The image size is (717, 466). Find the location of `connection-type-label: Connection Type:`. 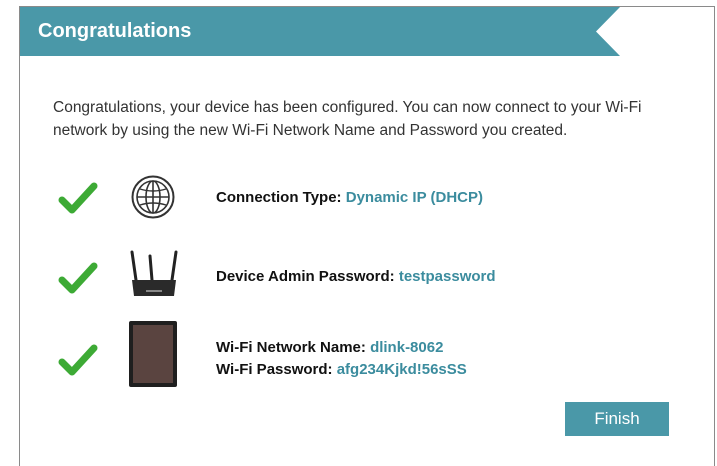

connection-type-label: Connection Type: is located at coordinates (279, 197).